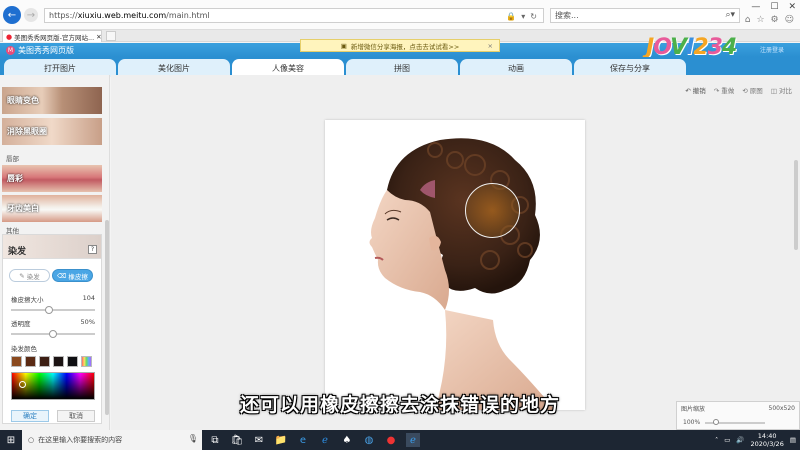  What do you see at coordinates (781, 90) in the screenshot?
I see `compare-button: ◫ 对比` at bounding box center [781, 90].